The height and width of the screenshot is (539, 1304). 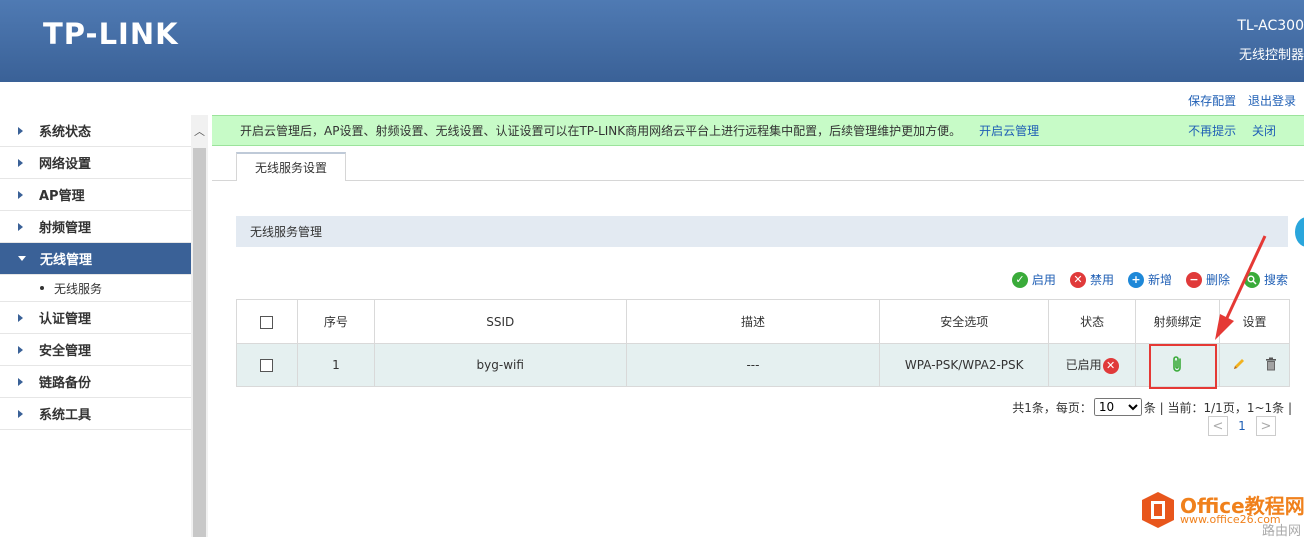 What do you see at coordinates (1266, 426) in the screenshot?
I see `next-page-button: >` at bounding box center [1266, 426].